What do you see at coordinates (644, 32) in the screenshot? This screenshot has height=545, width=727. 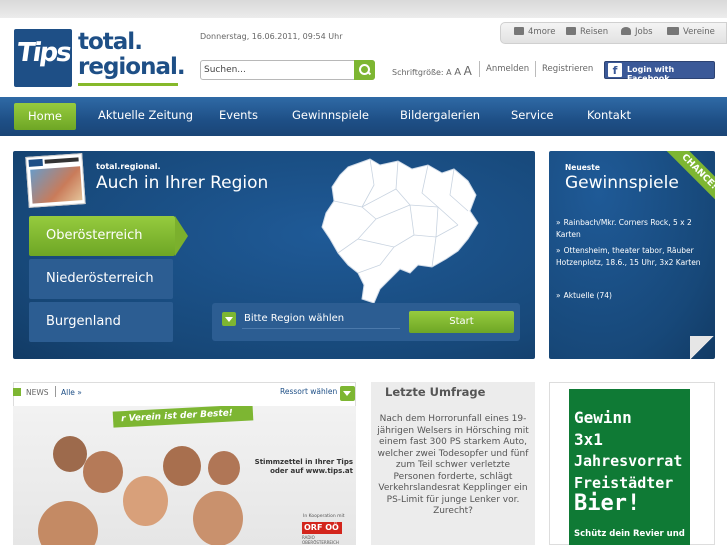 I see `toplink-label: Jobs` at bounding box center [644, 32].